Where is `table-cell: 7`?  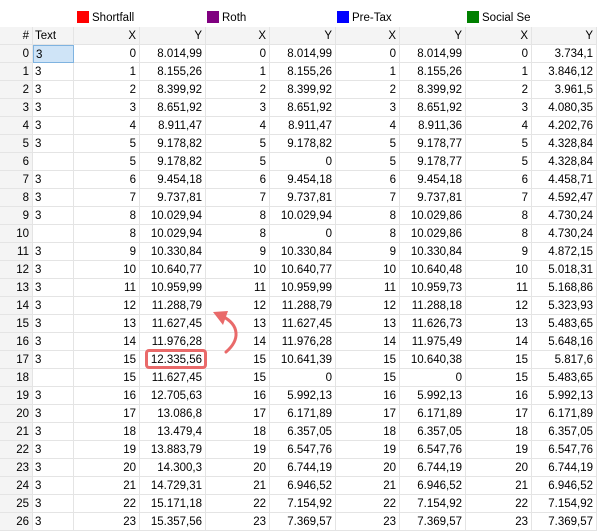
table-cell: 7 is located at coordinates (499, 198).